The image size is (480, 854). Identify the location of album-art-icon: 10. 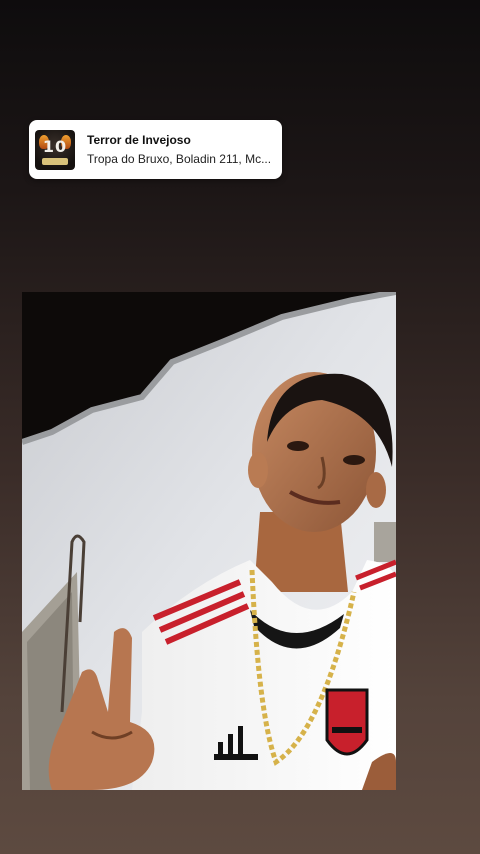
(55, 149).